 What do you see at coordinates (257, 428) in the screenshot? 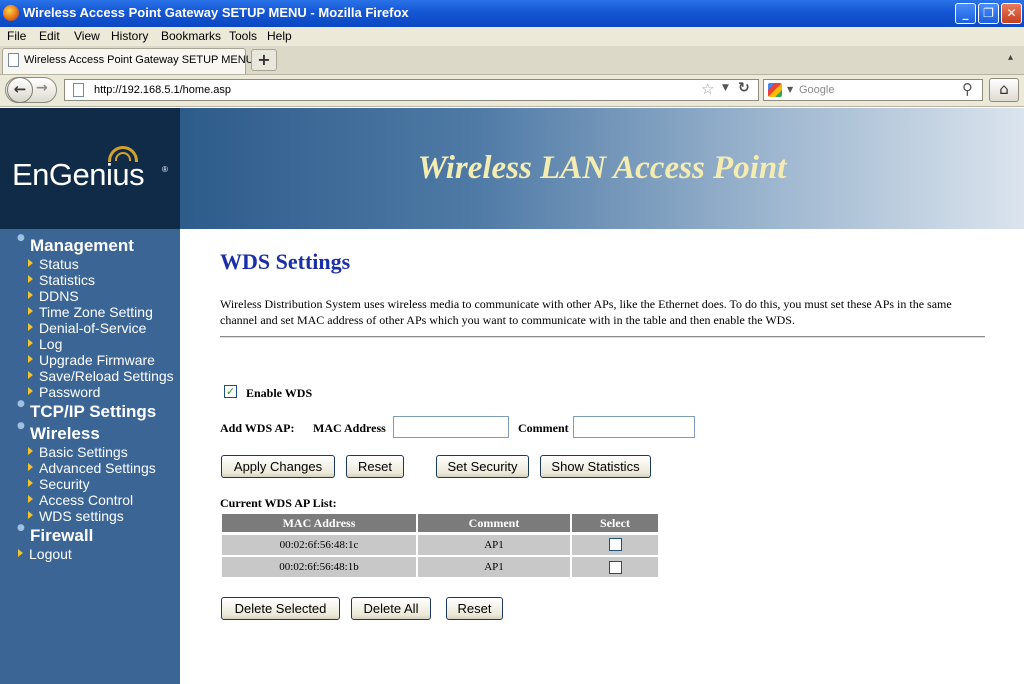
I see `add-wds-ap-label: Add WDS AP:` at bounding box center [257, 428].